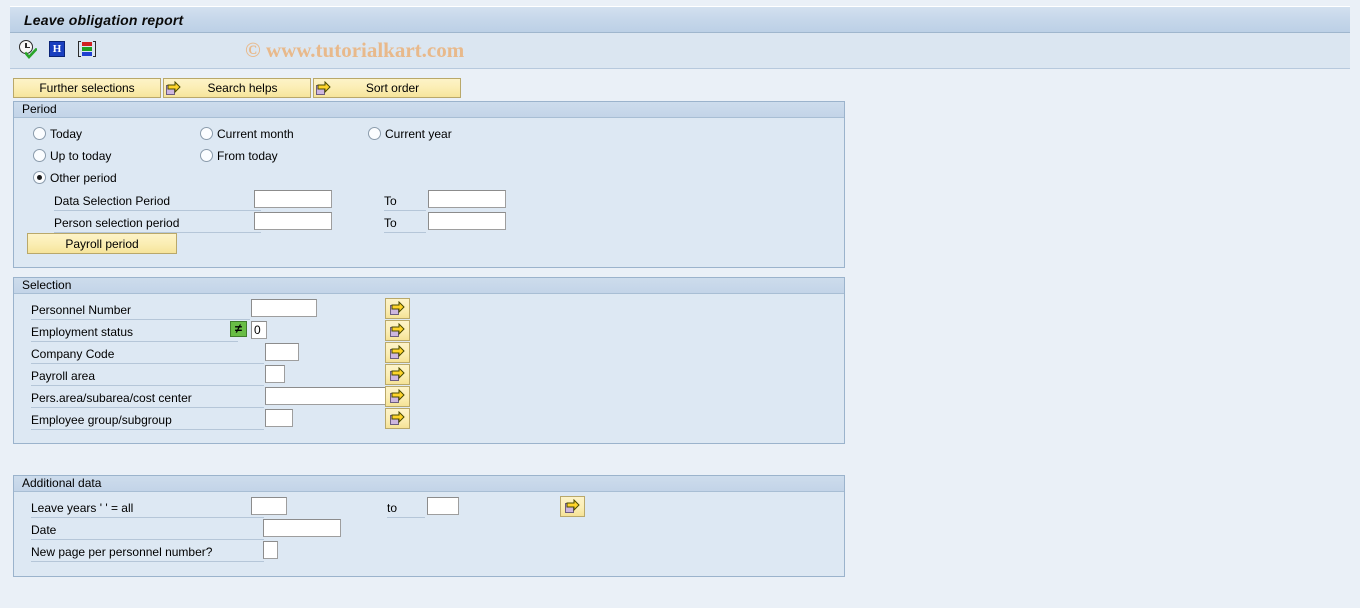 The width and height of the screenshot is (1360, 608). What do you see at coordinates (39, 177) in the screenshot?
I see `radio-other-period` at bounding box center [39, 177].